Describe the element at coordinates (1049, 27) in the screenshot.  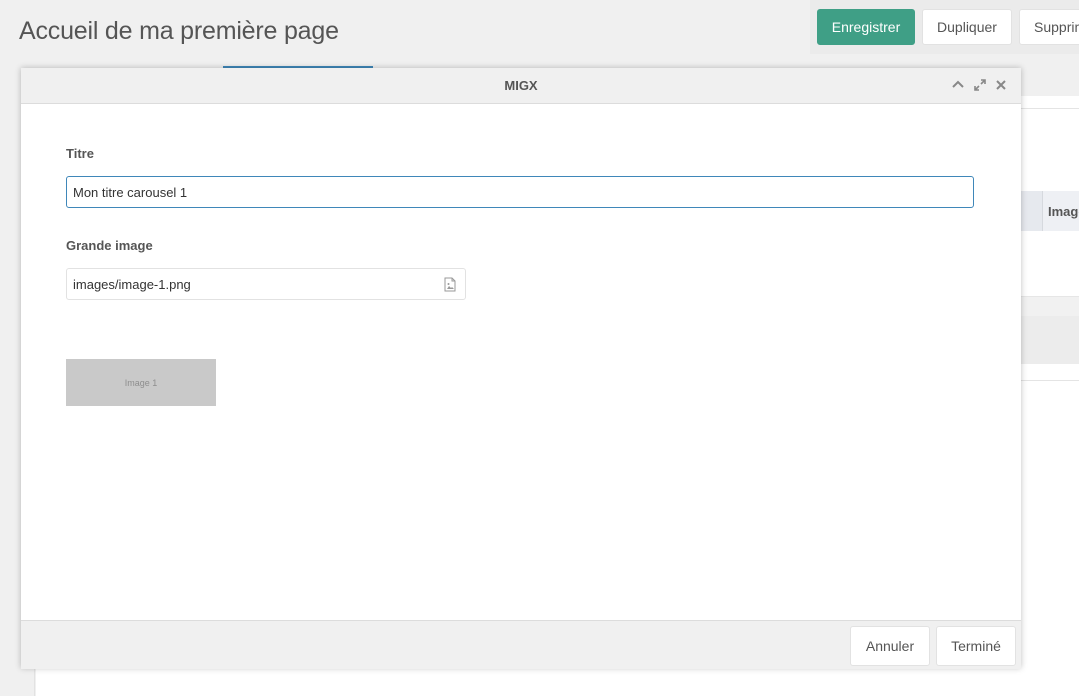
I see `delete-button: Supprimer` at that location.